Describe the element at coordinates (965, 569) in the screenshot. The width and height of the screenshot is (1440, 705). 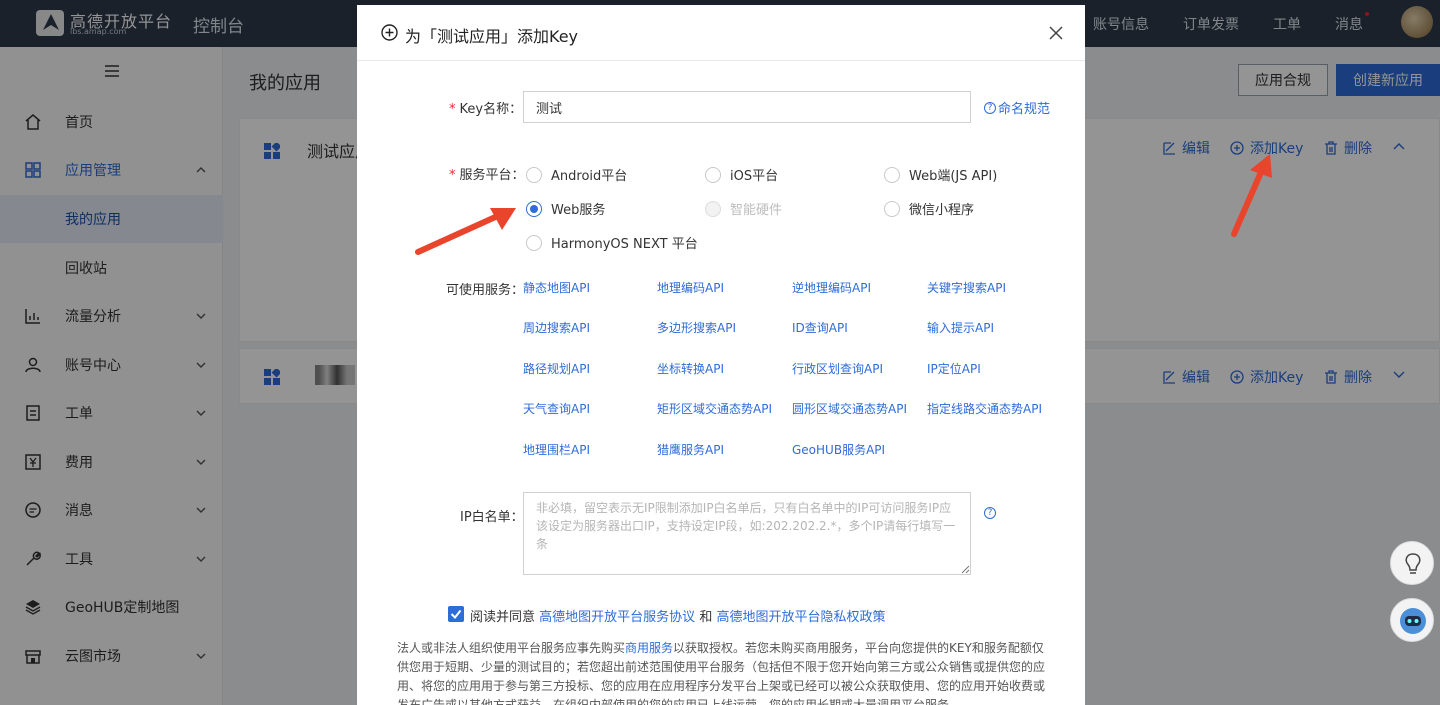
I see `resize-handle-icon` at that location.